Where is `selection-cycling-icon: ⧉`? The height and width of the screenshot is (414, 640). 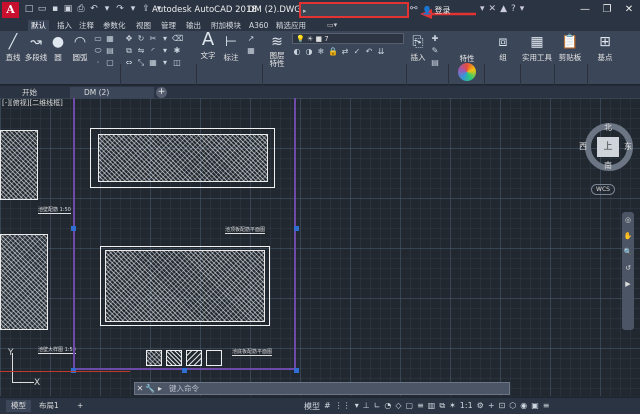 selection-cycling-icon: ⧉ is located at coordinates (442, 406).